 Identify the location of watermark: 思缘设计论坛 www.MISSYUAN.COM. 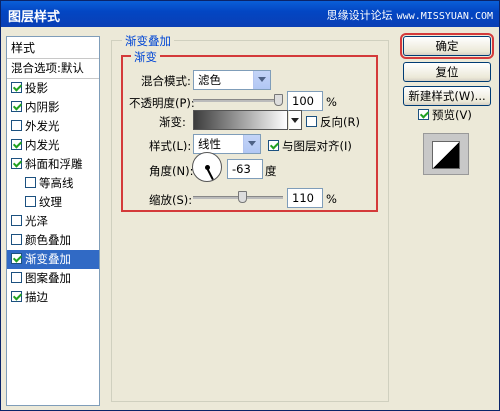
(410, 15).